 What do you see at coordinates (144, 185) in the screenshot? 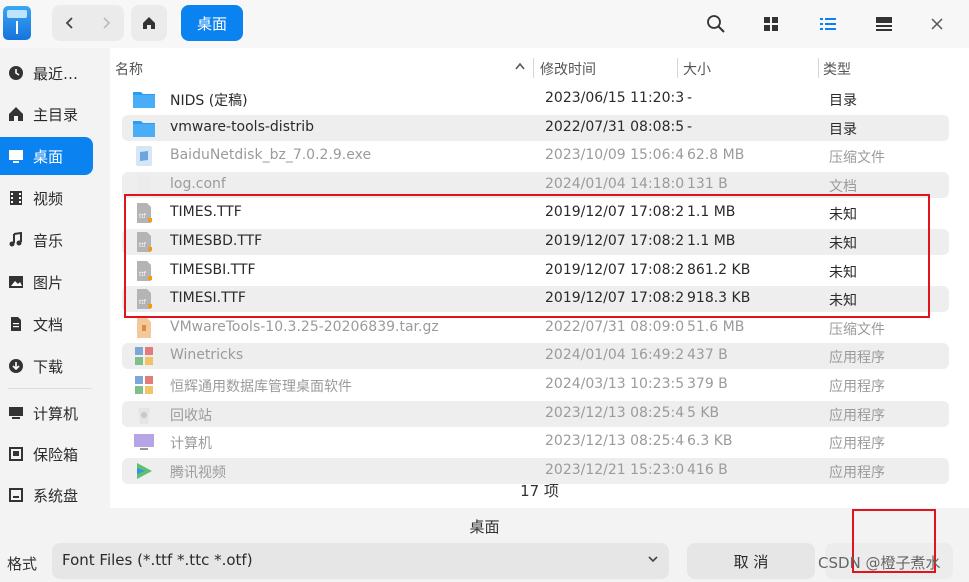
I see `text-file-icon` at bounding box center [144, 185].